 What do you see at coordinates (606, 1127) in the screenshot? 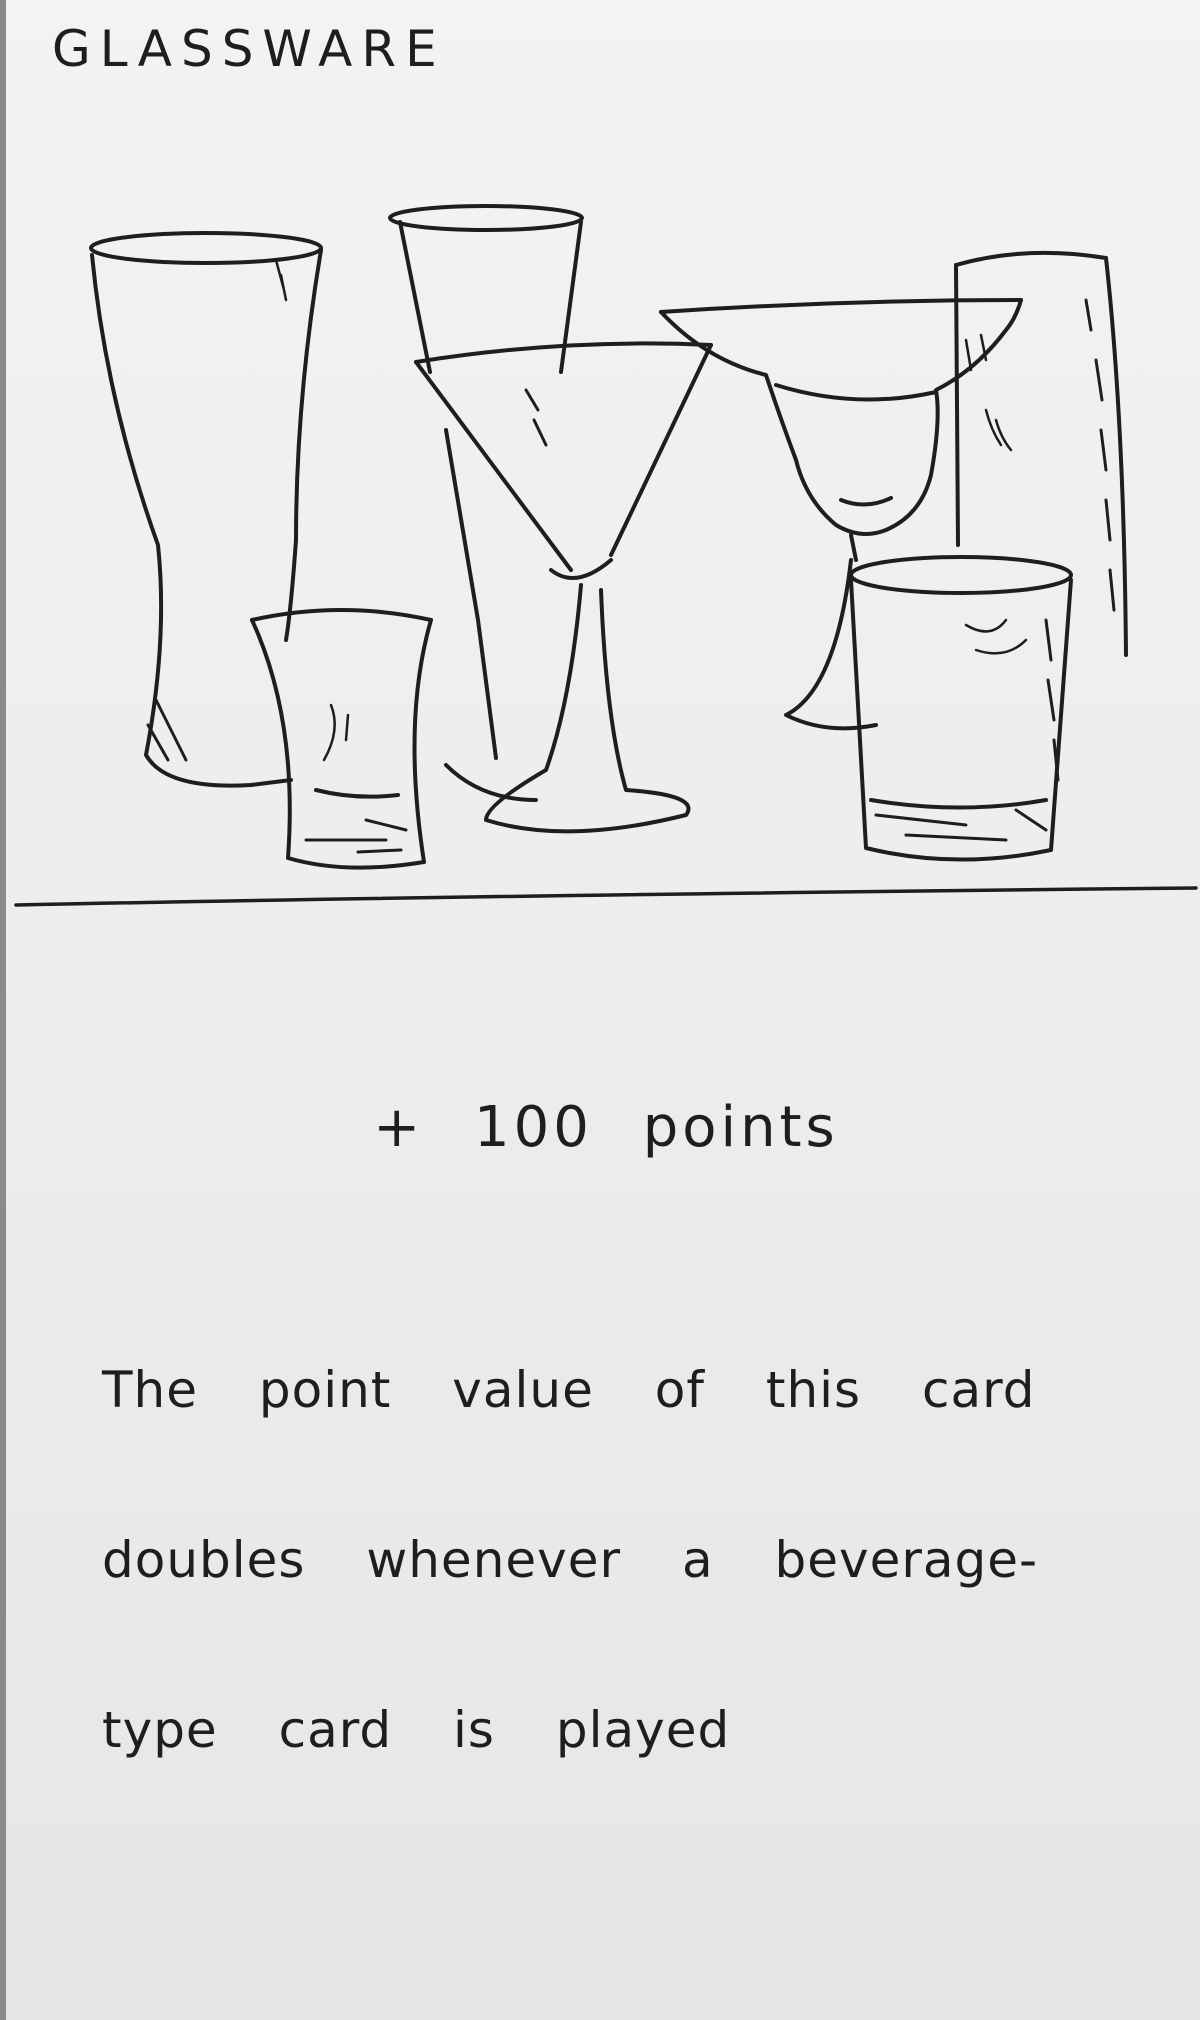
I see `points-value: + 100 points` at bounding box center [606, 1127].